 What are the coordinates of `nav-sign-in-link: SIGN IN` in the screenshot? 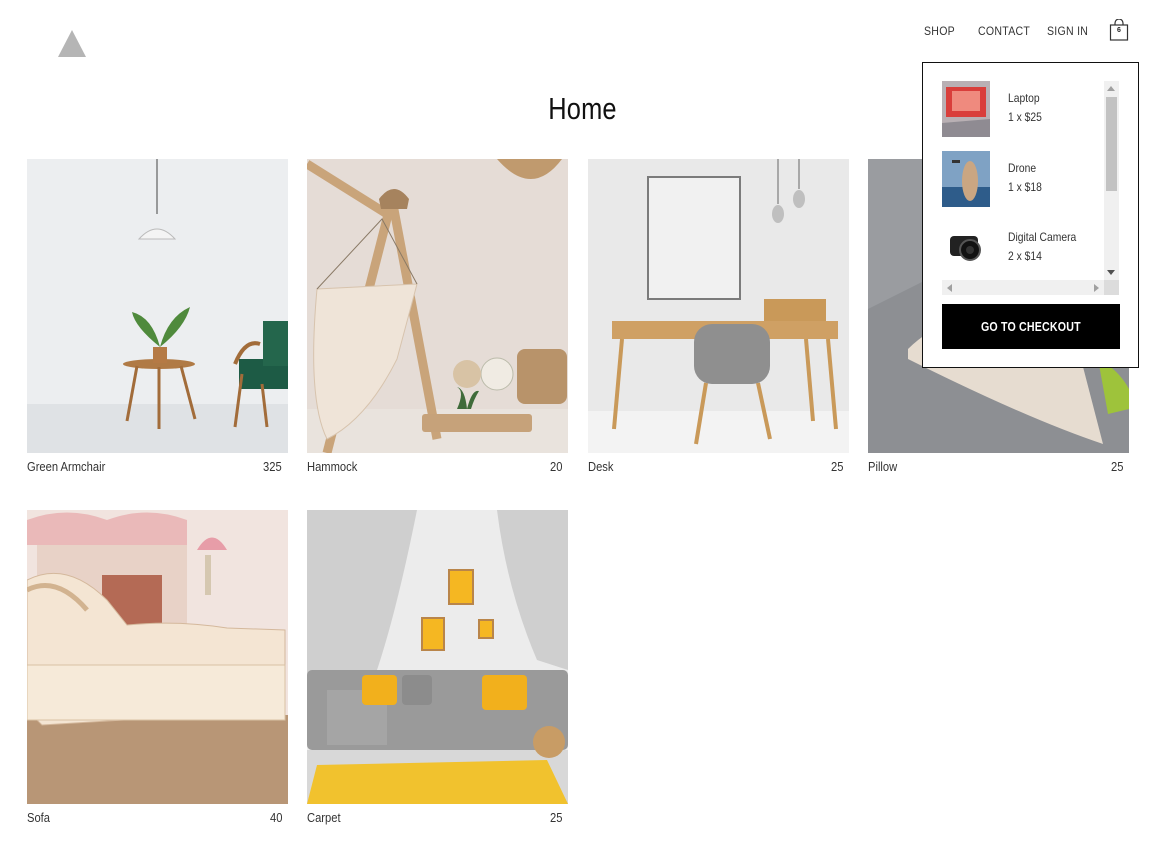 It's located at (1067, 31).